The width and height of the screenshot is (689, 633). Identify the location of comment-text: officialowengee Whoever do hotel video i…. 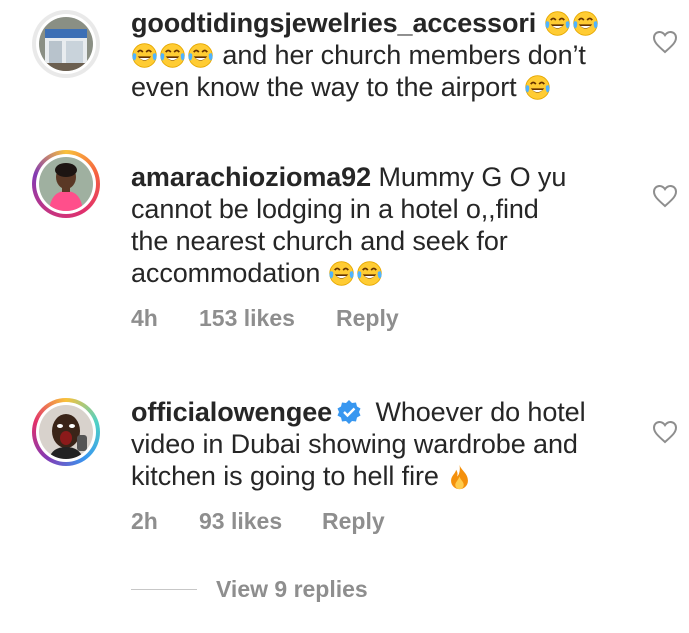
(381, 444).